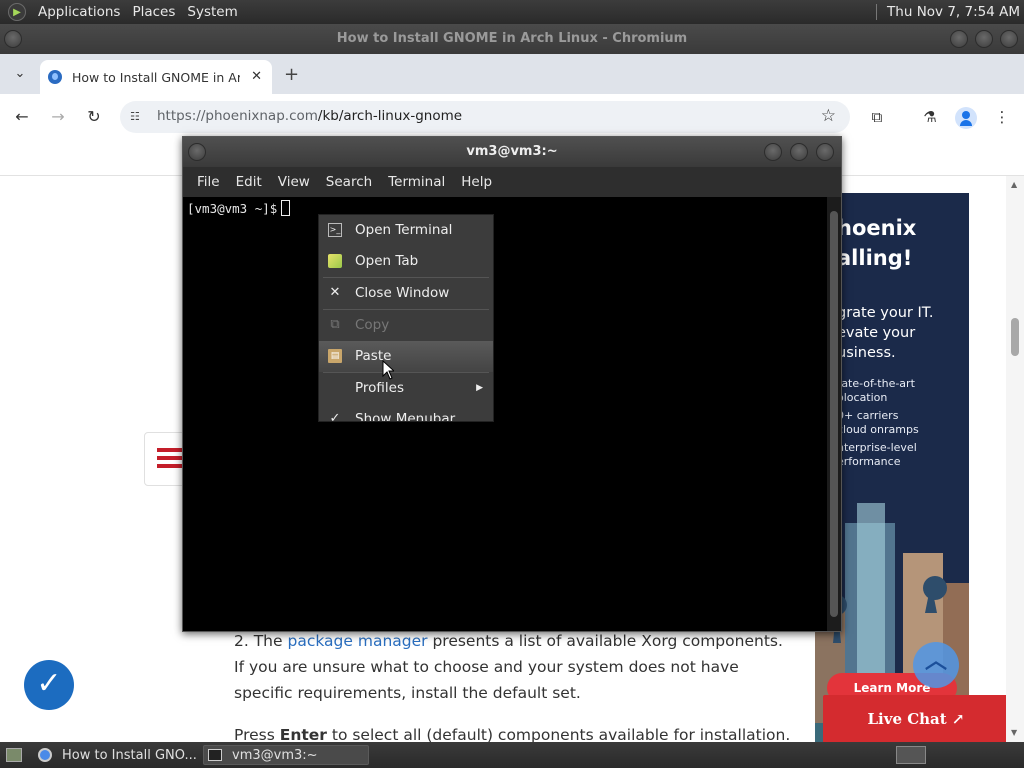 The width and height of the screenshot is (1024, 768). I want to click on terminal-menu-help: Help, so click(476, 182).